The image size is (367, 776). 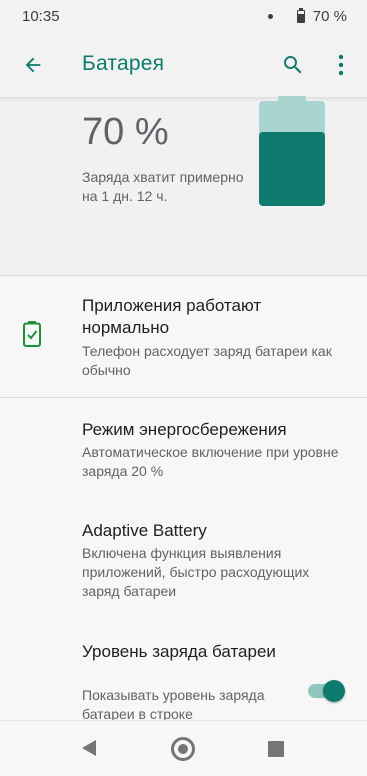 I want to click on status-battery-icon, so click(x=300, y=15).